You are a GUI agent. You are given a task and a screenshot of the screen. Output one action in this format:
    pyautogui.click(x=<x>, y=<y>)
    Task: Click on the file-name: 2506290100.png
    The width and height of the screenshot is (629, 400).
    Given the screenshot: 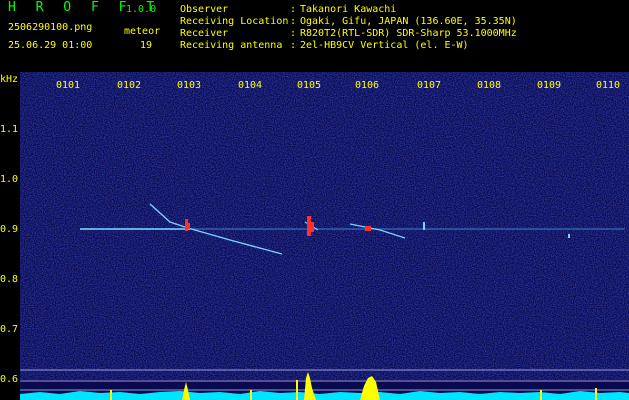 What is the action you would take?
    pyautogui.click(x=50, y=27)
    